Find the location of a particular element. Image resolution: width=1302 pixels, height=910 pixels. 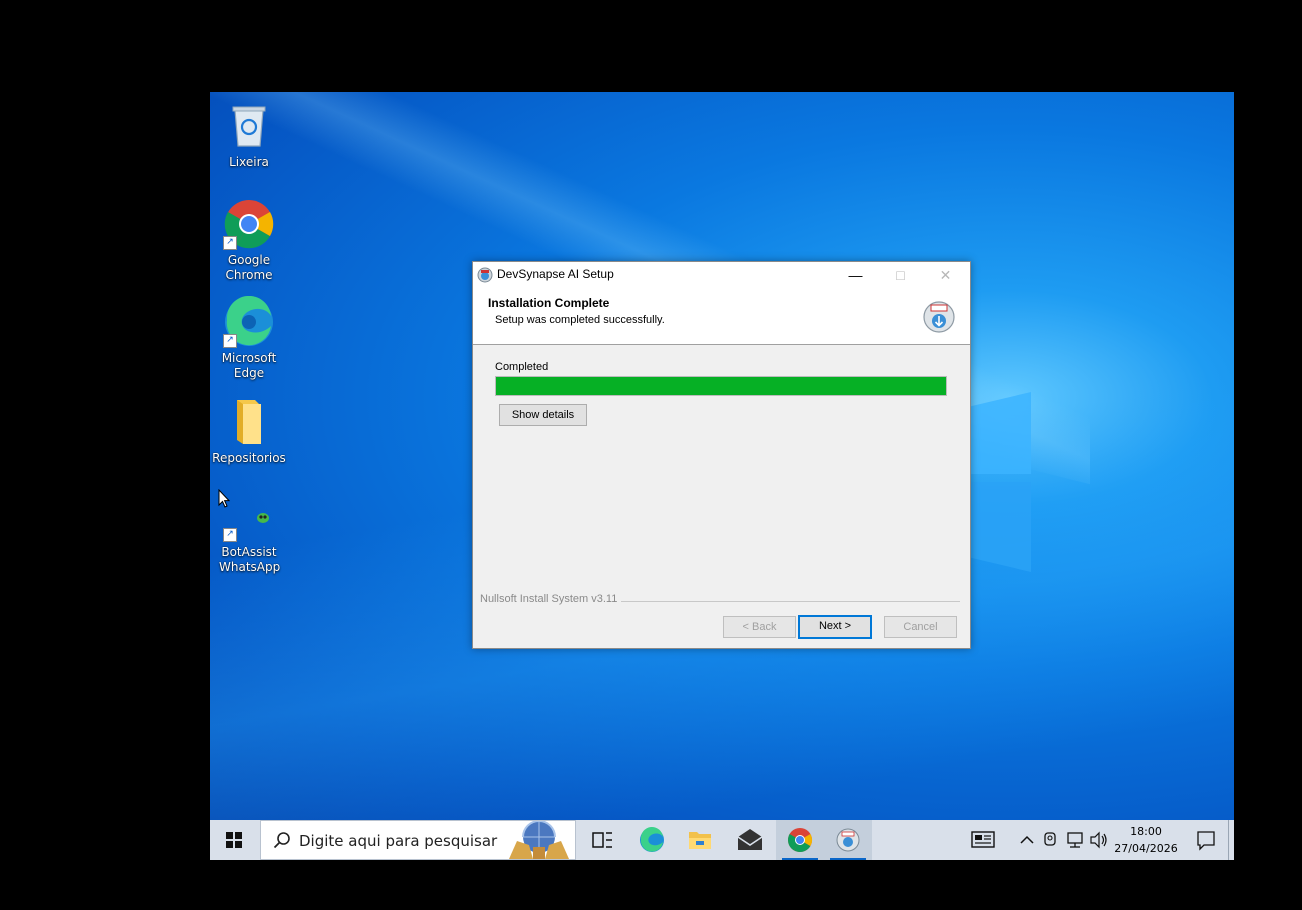

maximize-icon: □ is located at coordinates (900, 275).